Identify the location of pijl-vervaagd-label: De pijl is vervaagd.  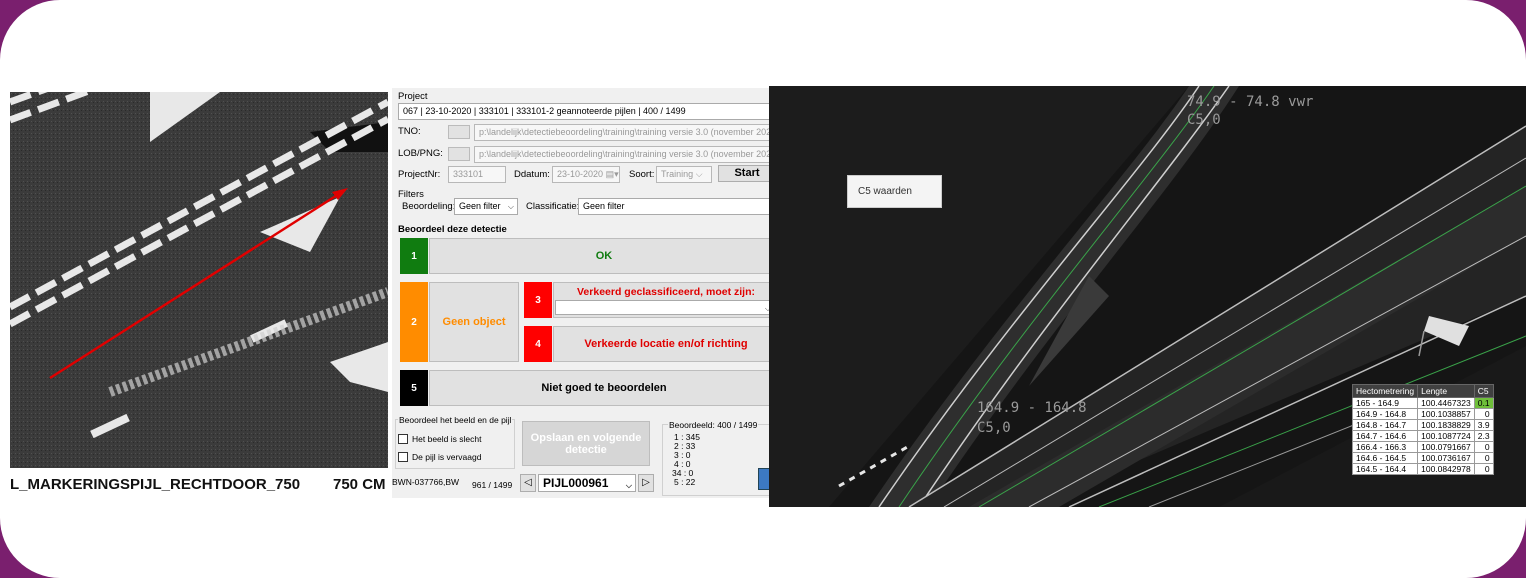
(447, 457).